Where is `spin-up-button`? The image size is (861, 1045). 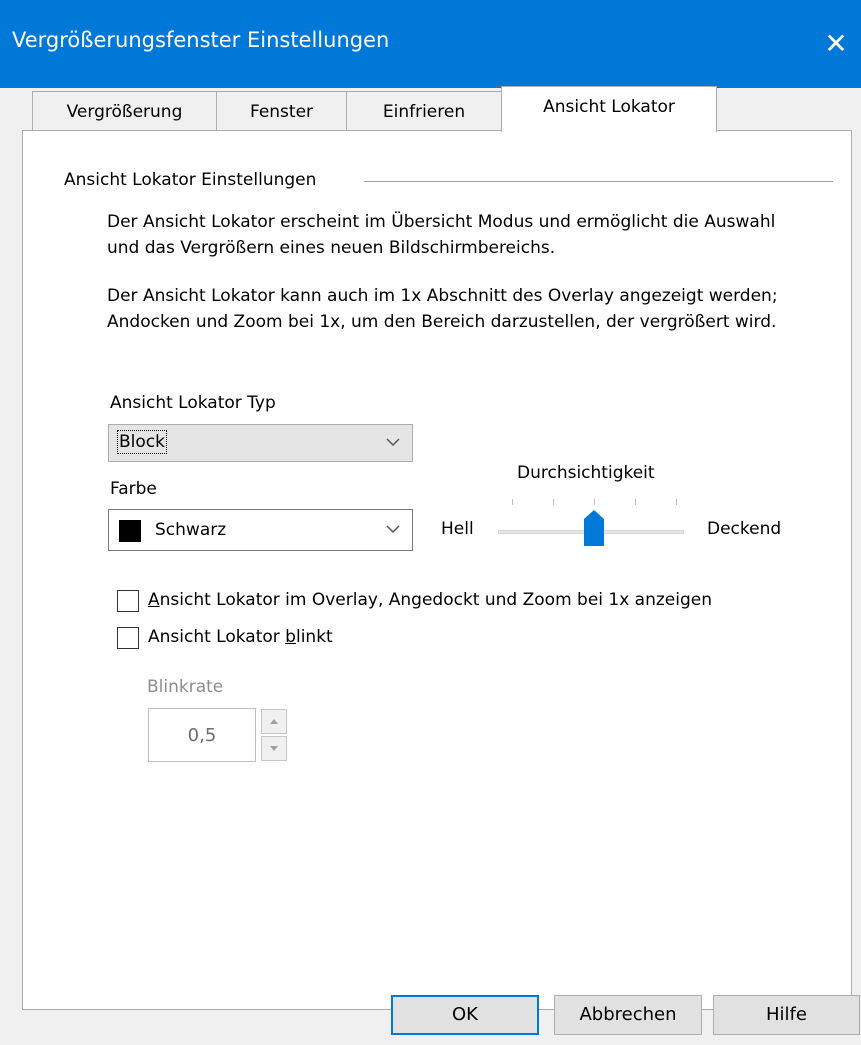
spin-up-button is located at coordinates (274, 721).